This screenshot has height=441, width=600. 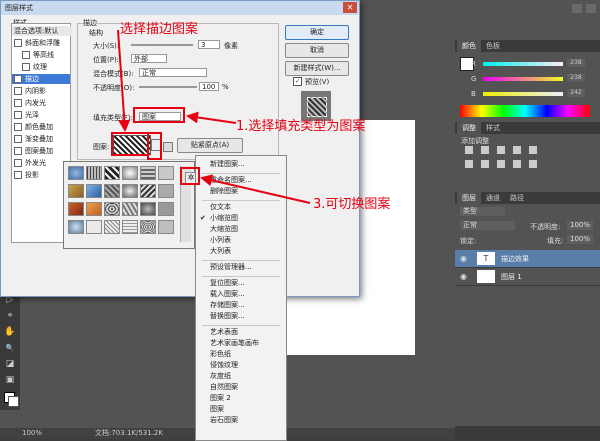 What do you see at coordinates (255, 189) in the screenshot?
I see `arrow-to-gear` at bounding box center [255, 189].